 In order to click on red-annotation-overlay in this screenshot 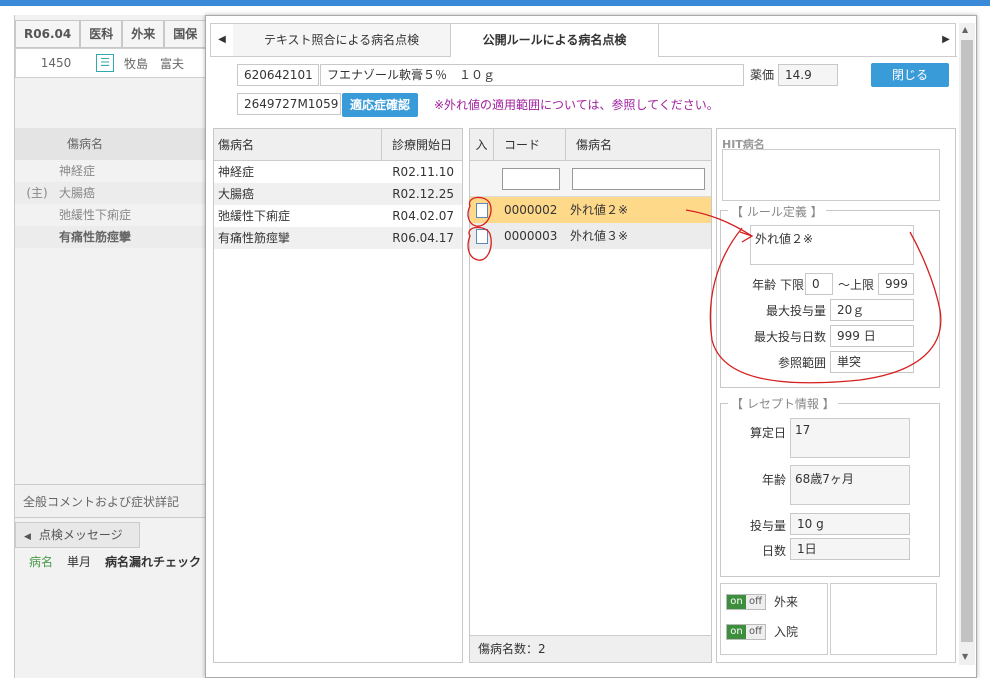, I will do `click(704, 290)`.